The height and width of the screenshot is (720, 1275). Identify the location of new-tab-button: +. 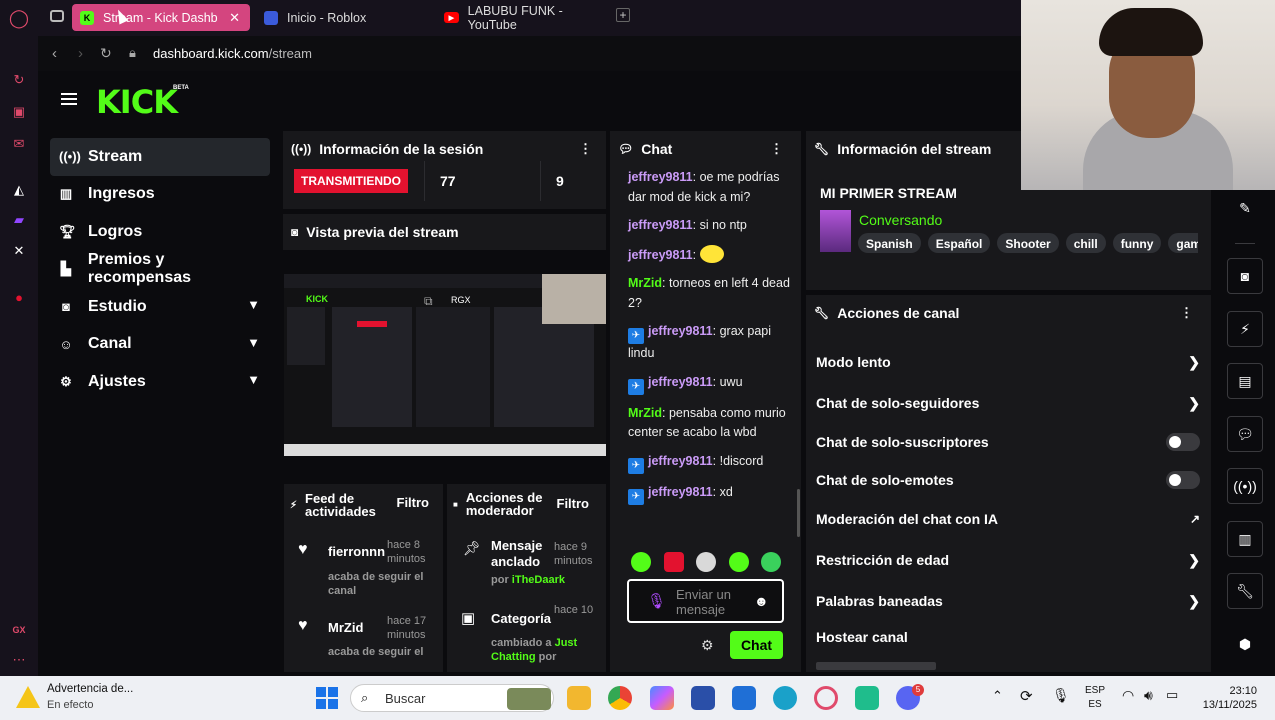
(623, 15).